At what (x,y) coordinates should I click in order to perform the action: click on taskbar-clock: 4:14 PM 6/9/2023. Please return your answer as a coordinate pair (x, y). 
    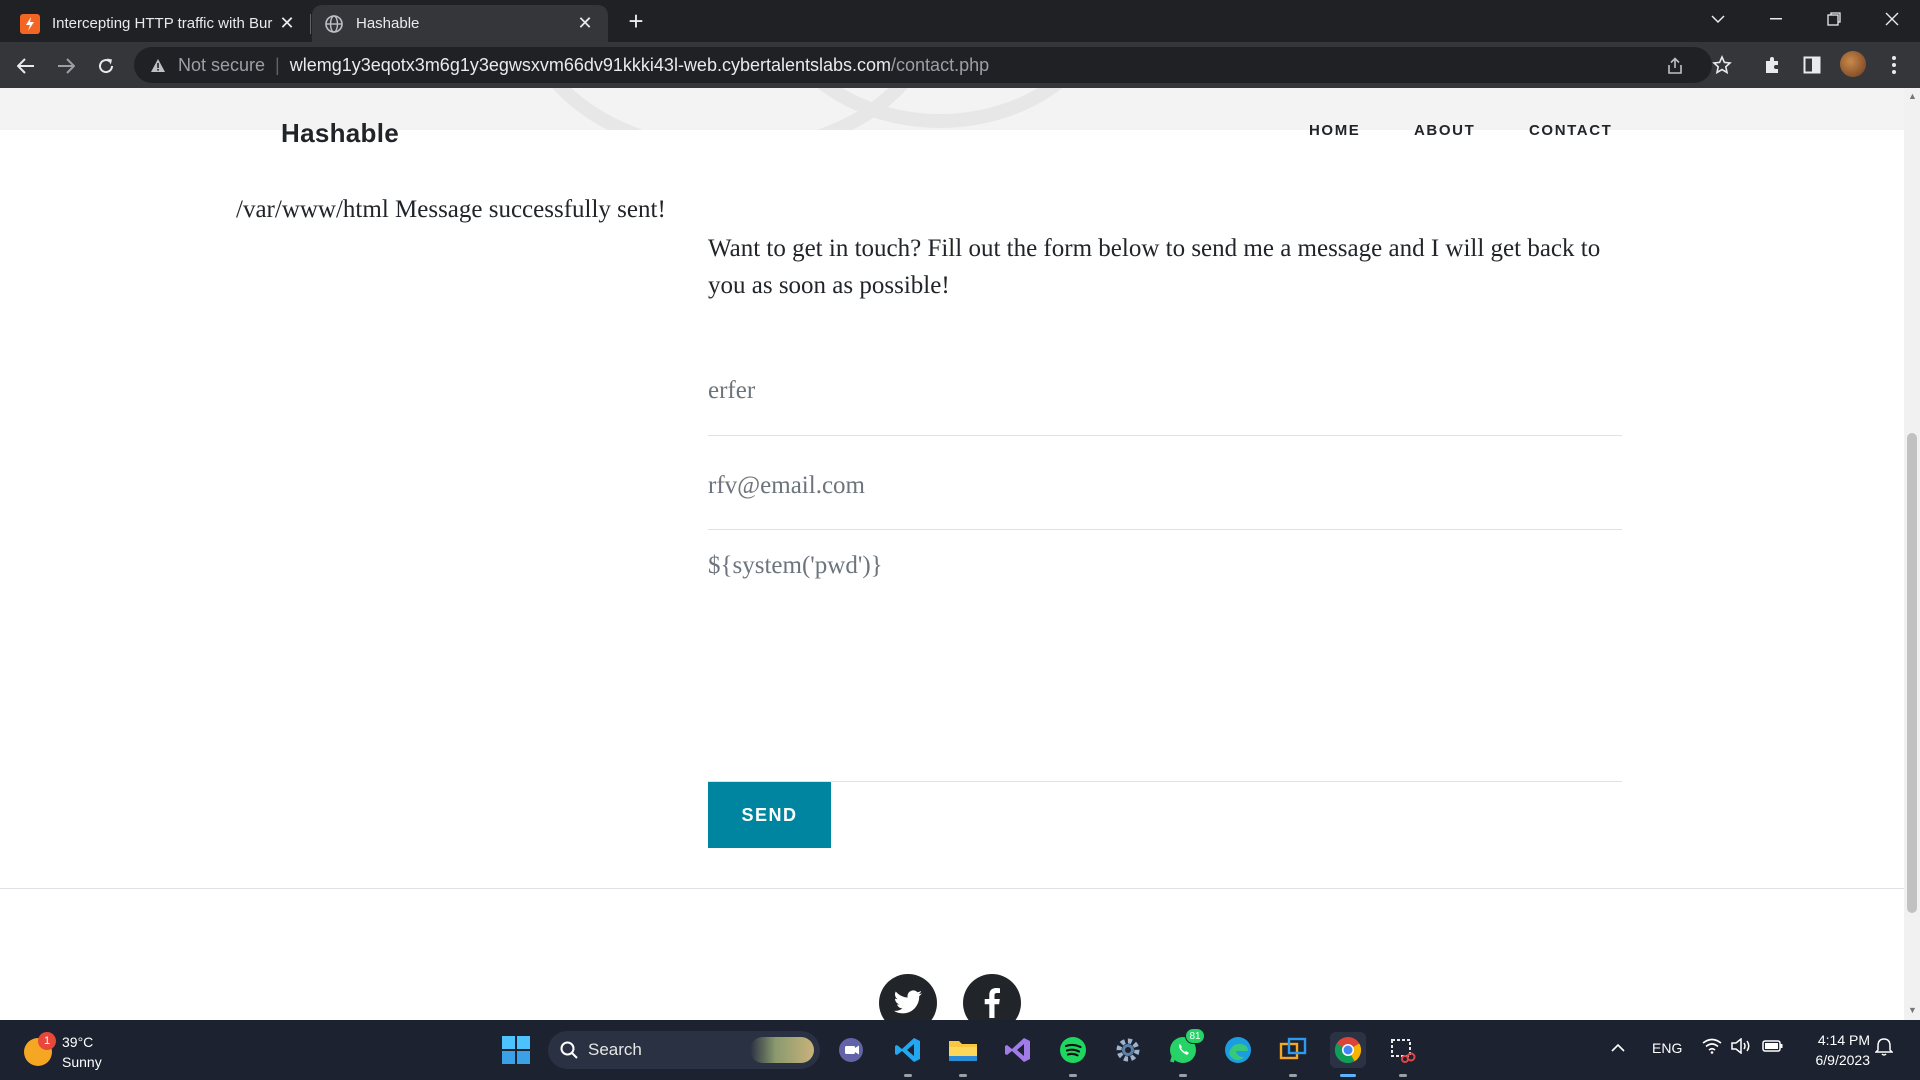
    Looking at the image, I should click on (1835, 1050).